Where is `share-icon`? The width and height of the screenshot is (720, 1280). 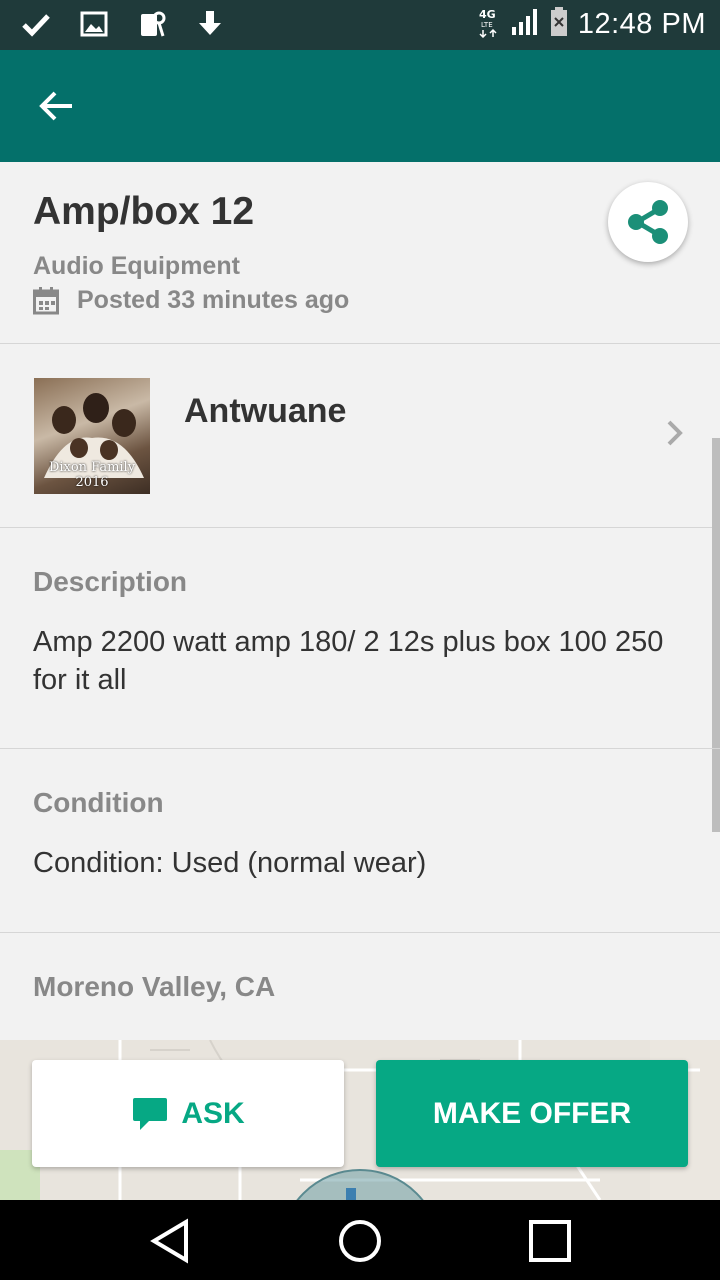
share-icon is located at coordinates (648, 222).